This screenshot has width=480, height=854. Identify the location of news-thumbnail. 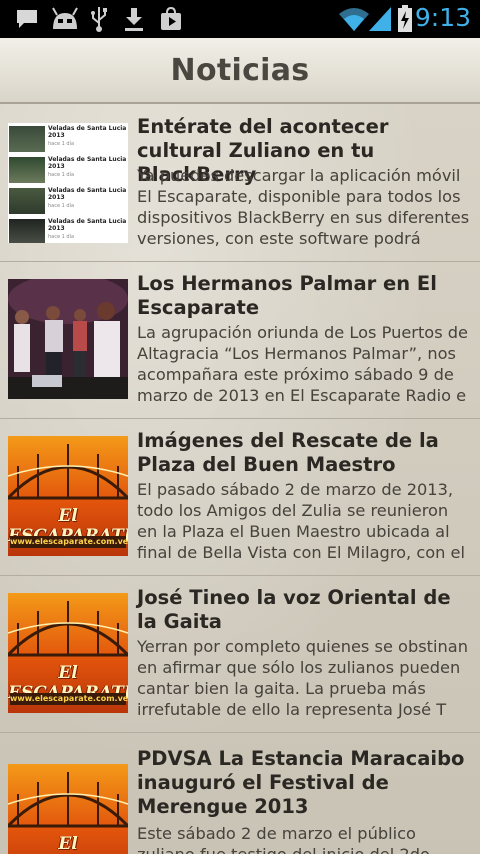
(68, 339).